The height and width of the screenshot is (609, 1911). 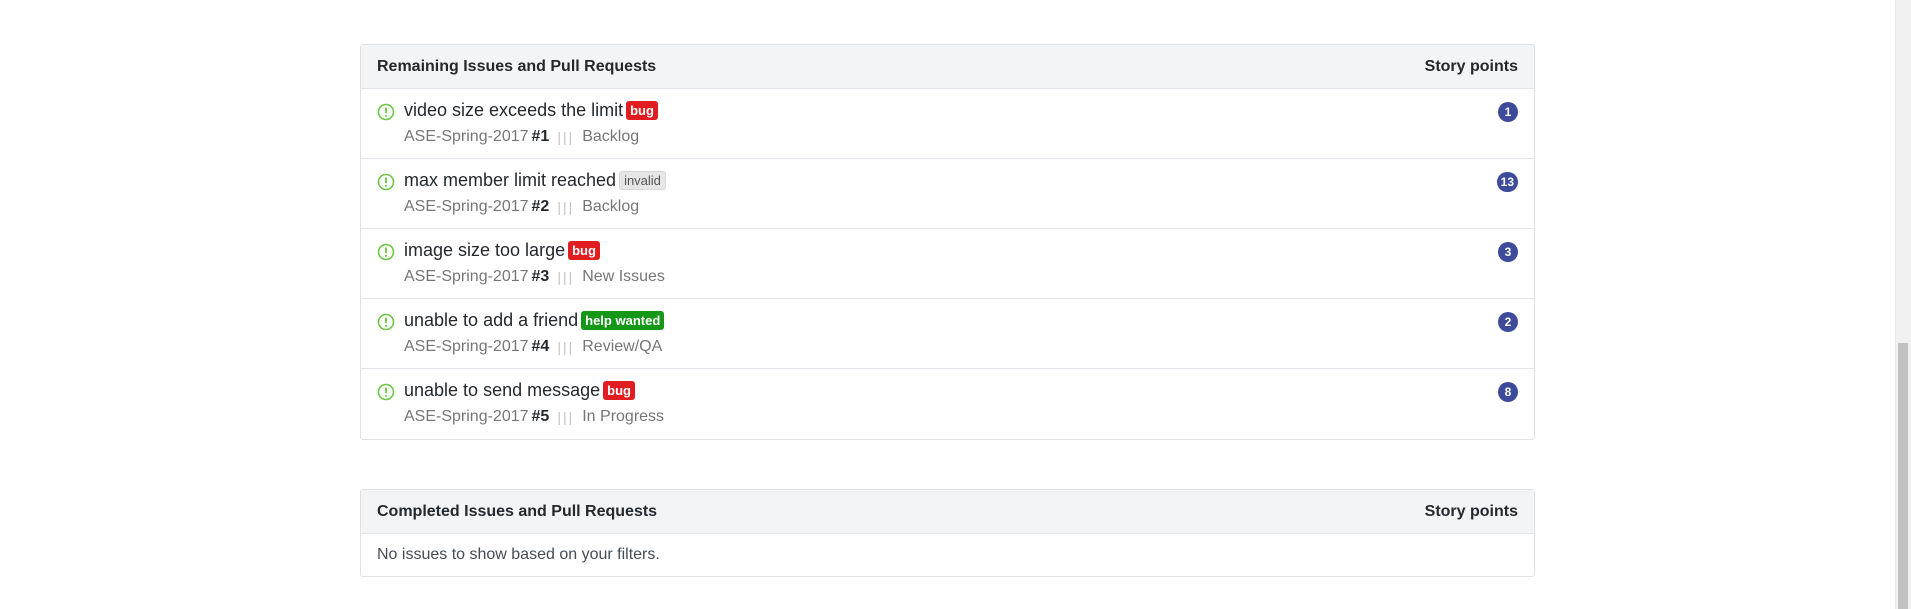 I want to click on issue-title-link: unable to add a friend, so click(x=491, y=320).